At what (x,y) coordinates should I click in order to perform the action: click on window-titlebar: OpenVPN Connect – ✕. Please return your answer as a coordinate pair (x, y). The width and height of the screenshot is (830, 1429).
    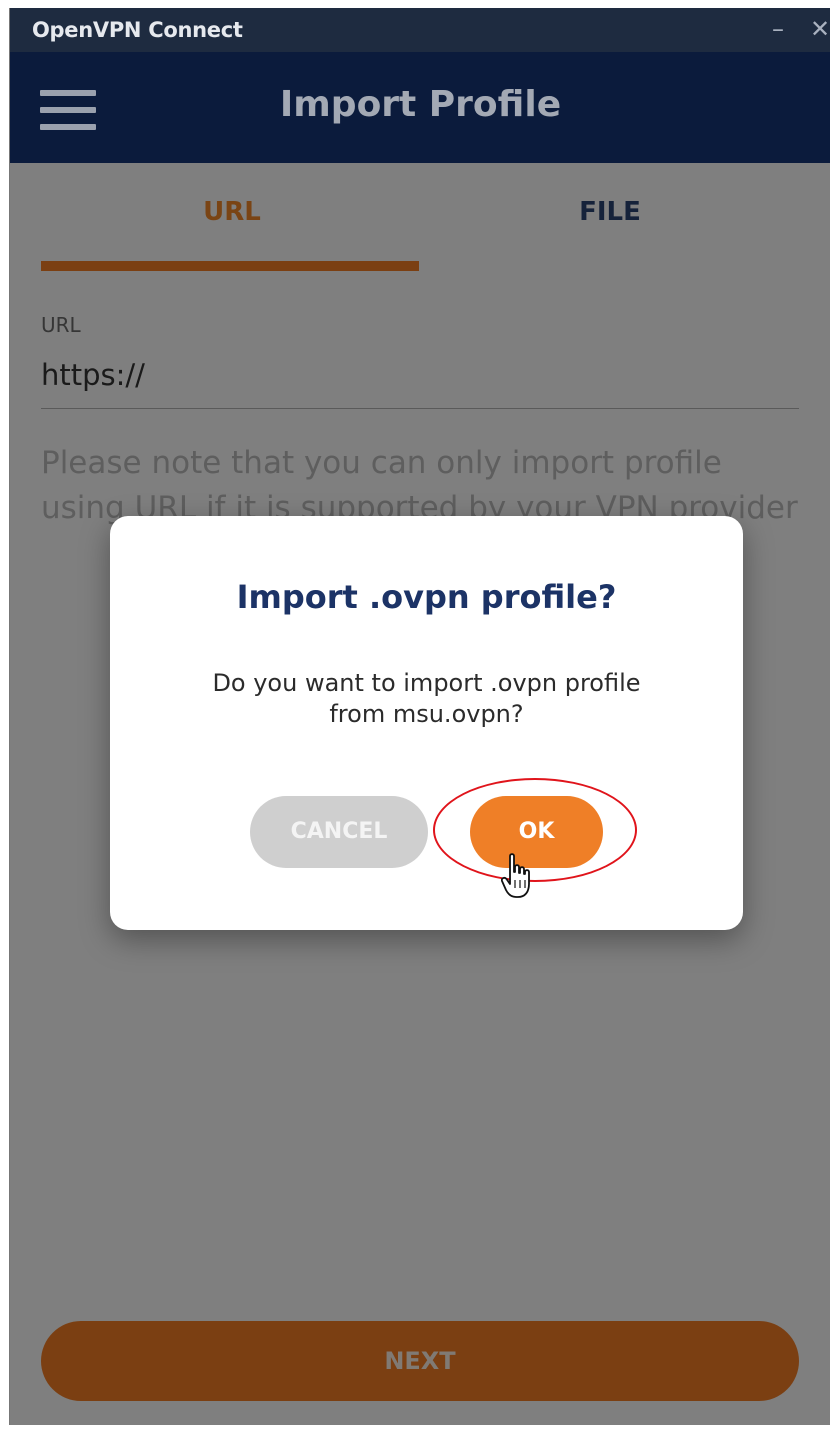
    Looking at the image, I should click on (420, 30).